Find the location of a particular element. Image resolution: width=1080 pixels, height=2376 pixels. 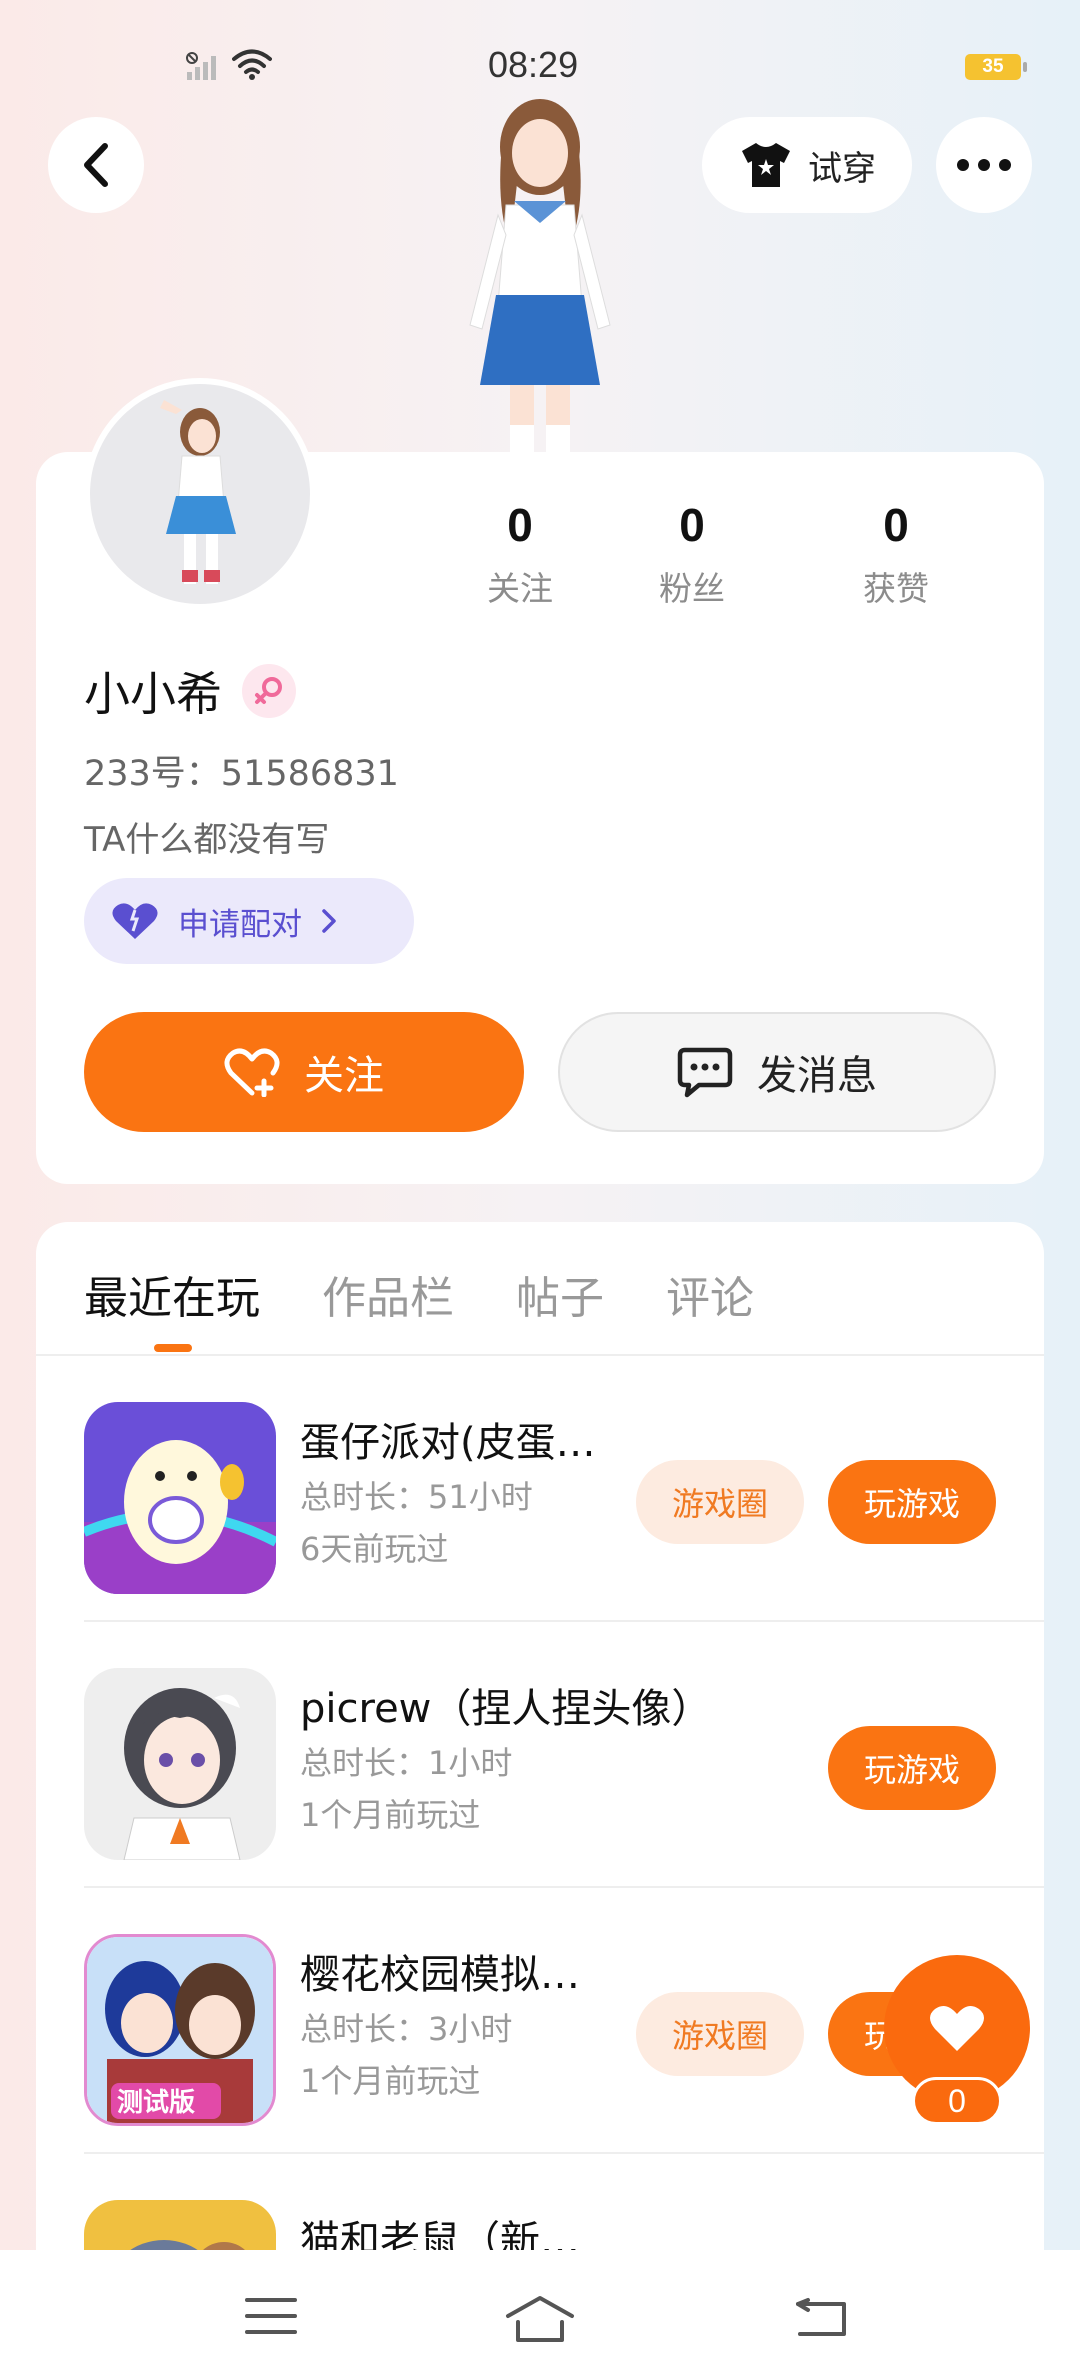

stat-likes: 0 获赞 is located at coordinates (896, 554).